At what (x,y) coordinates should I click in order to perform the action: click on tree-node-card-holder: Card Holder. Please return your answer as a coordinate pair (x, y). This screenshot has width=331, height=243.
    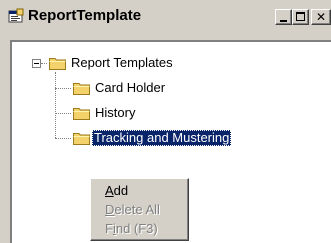
    Looking at the image, I should click on (130, 88).